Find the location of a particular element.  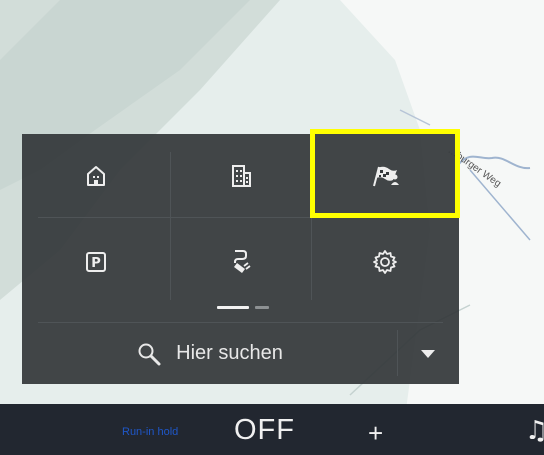

parking-button: P is located at coordinates (96, 262).